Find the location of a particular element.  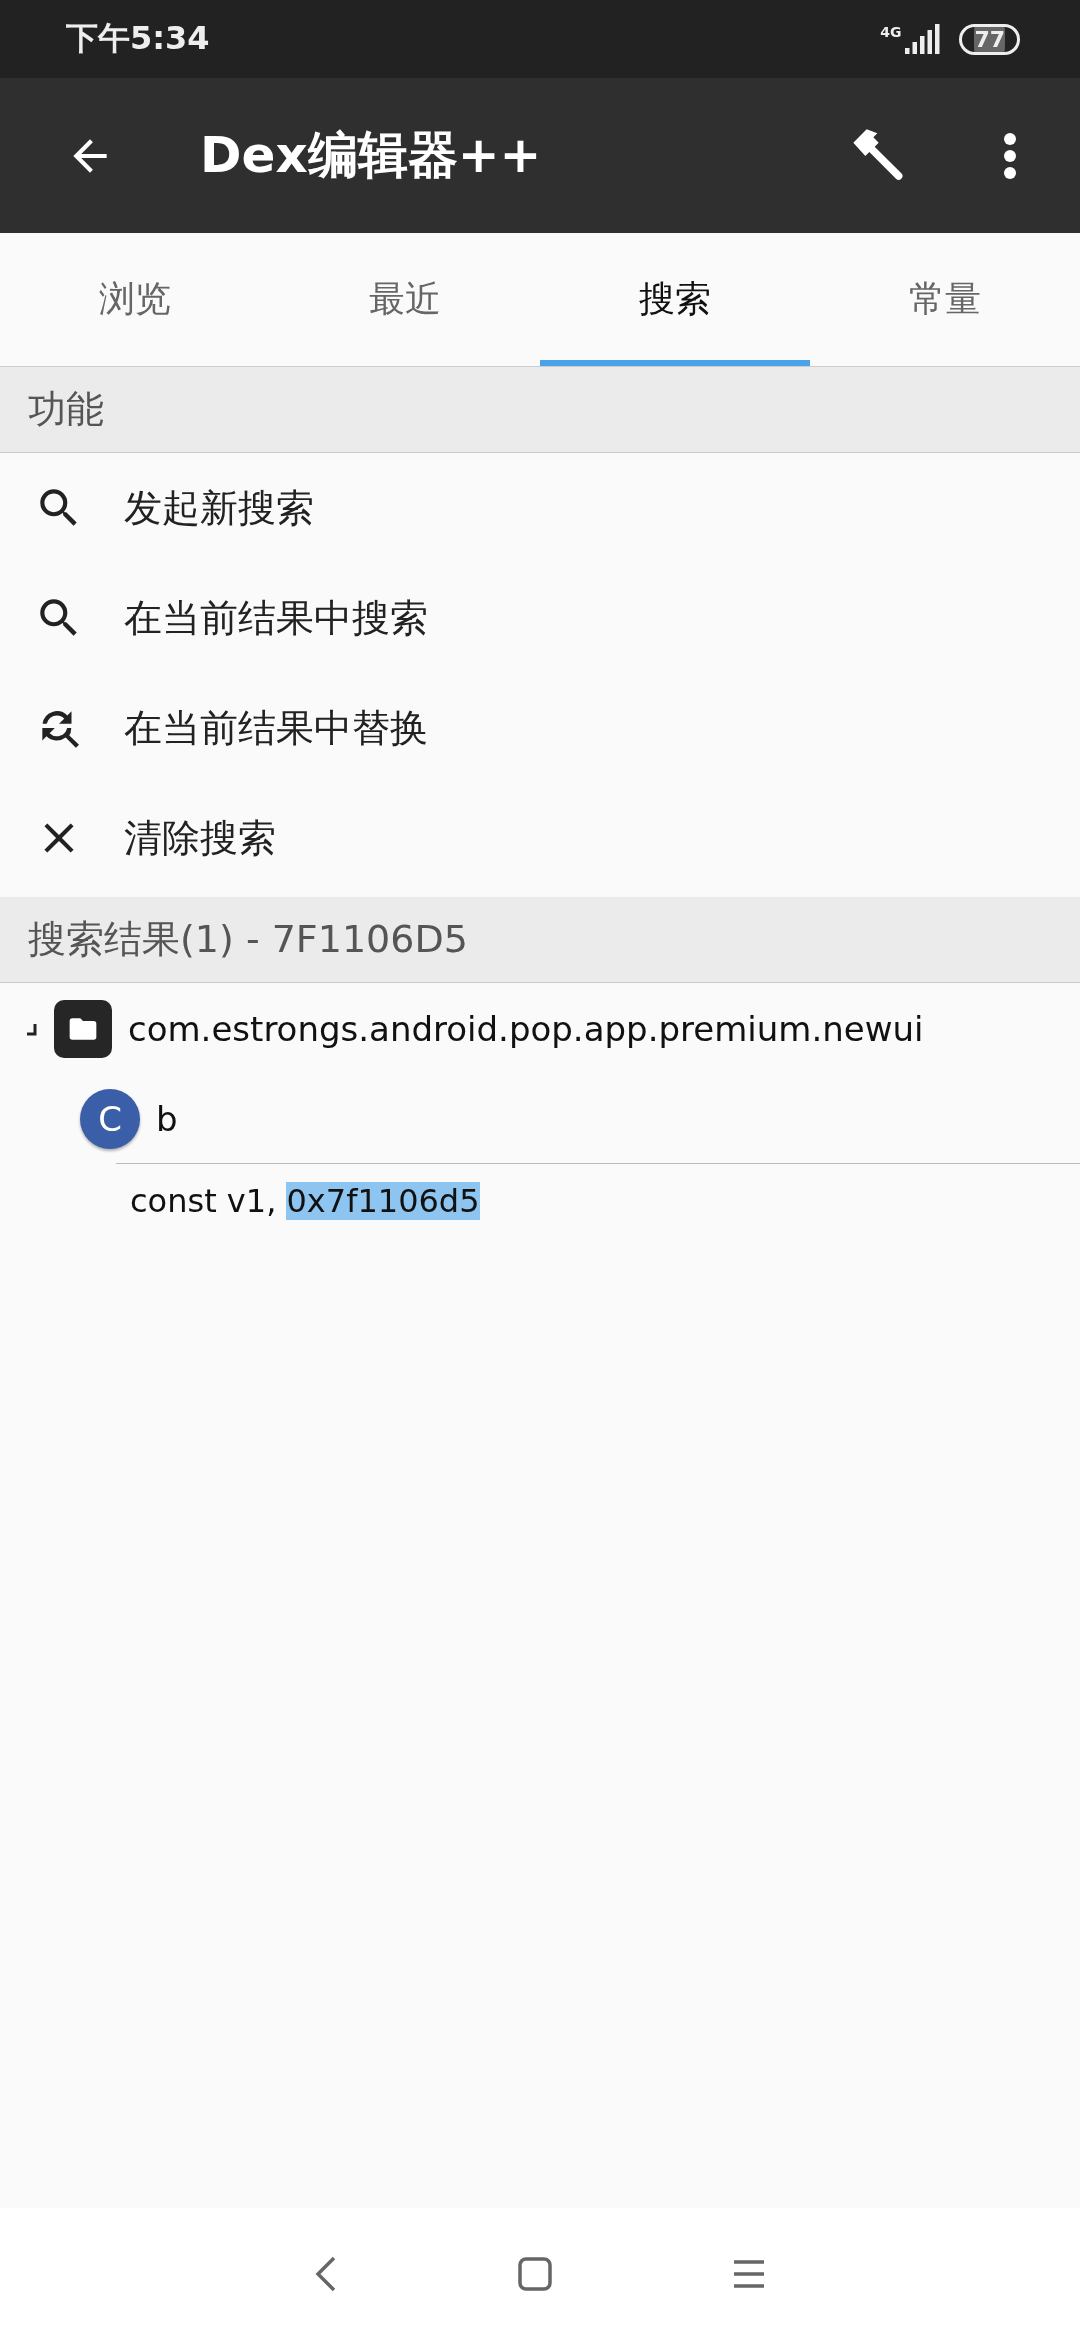

status-time: 下午5:34 is located at coordinates (138, 38).